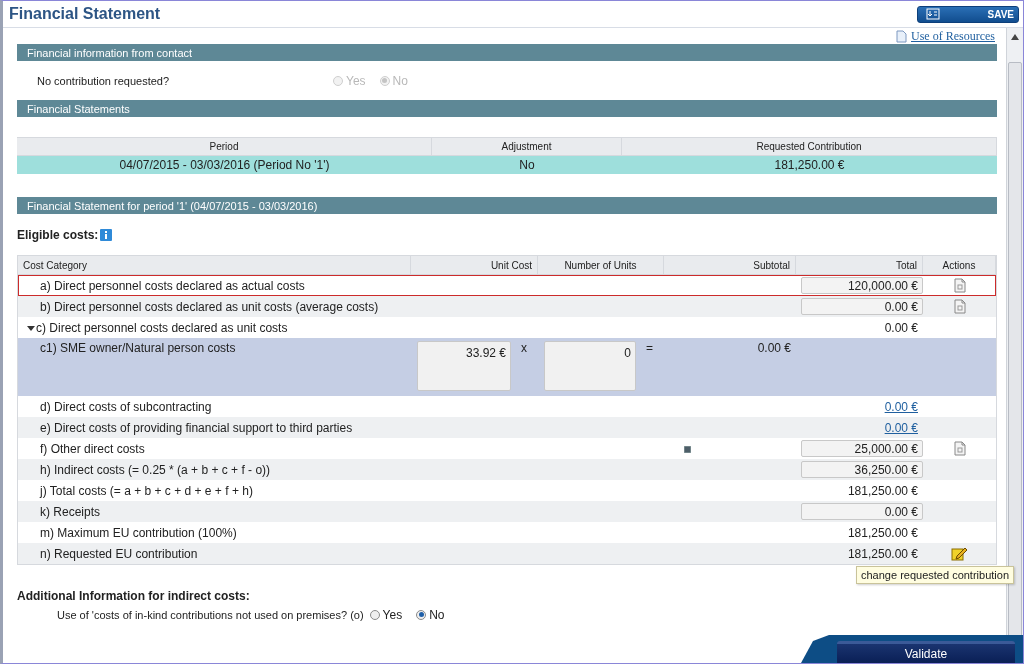 The image size is (1024, 664). Describe the element at coordinates (146, 490) in the screenshot. I see `table-cell: j) Total costs (= a + b + c + d + e + f + h)` at that location.